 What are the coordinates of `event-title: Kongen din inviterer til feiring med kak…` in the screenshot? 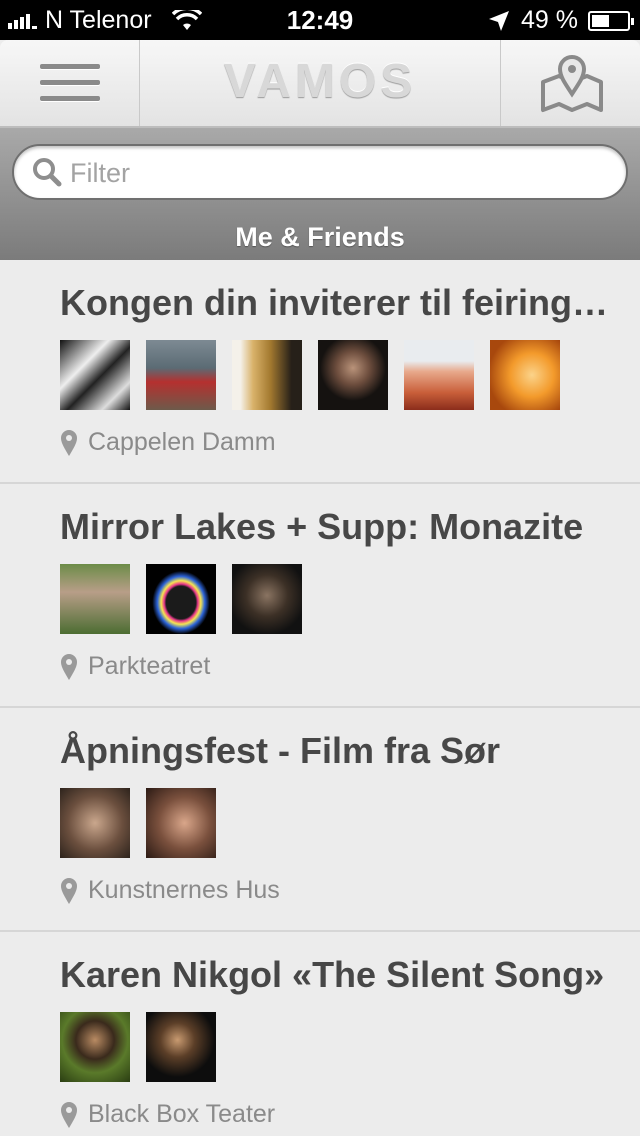 It's located at (338, 302).